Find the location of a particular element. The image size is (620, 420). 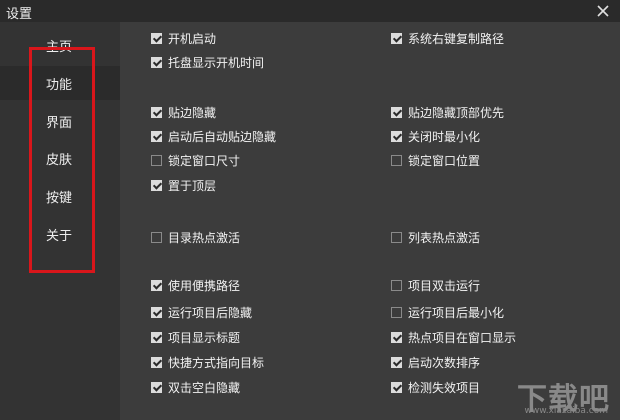

sidebar-item-skin: 皮肤 is located at coordinates (60, 158).